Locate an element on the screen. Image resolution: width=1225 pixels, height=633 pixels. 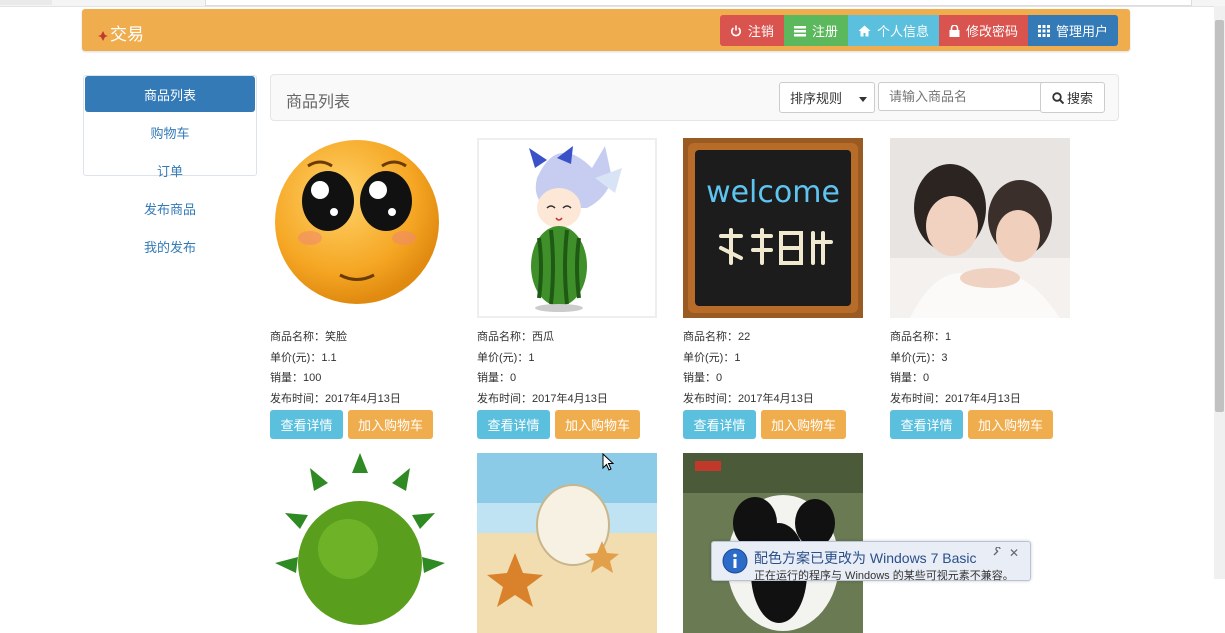
logout-button: 注销 is located at coordinates (751, 30).